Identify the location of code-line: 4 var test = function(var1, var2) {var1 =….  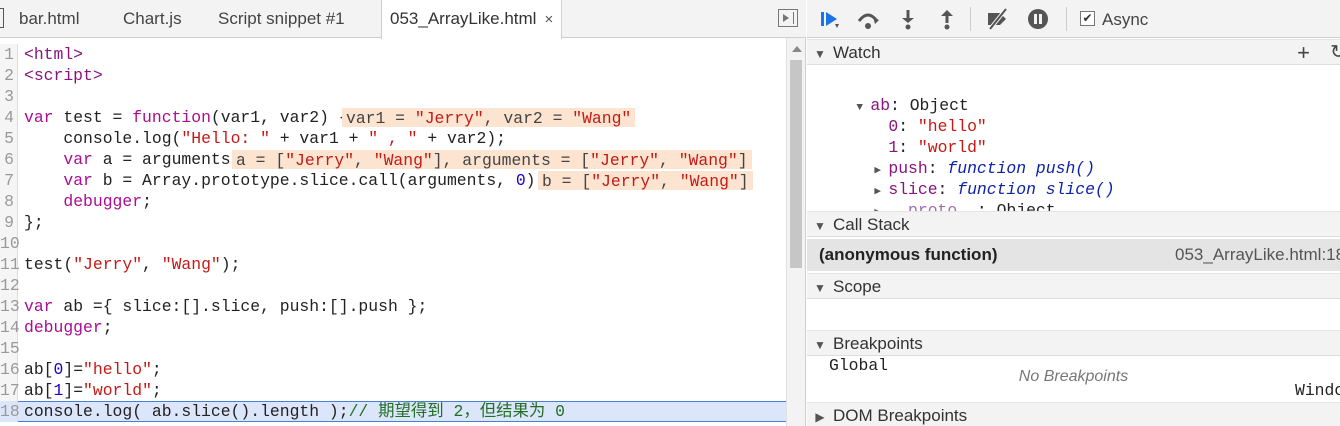
(393, 117).